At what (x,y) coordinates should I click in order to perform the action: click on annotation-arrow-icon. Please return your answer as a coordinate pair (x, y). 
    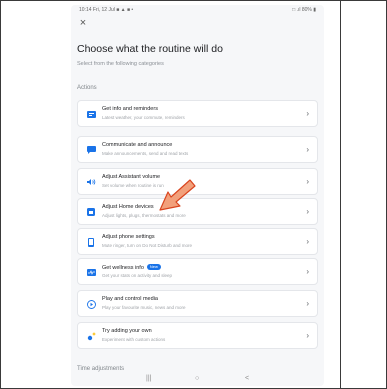
    Looking at the image, I should click on (177, 195).